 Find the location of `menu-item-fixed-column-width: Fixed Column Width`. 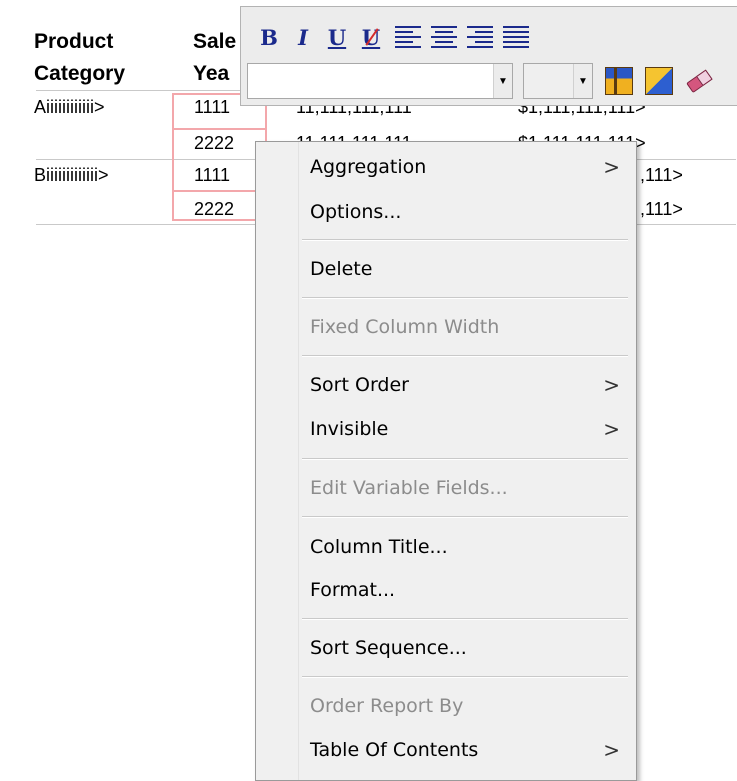

menu-item-fixed-column-width: Fixed Column Width is located at coordinates (465, 327).